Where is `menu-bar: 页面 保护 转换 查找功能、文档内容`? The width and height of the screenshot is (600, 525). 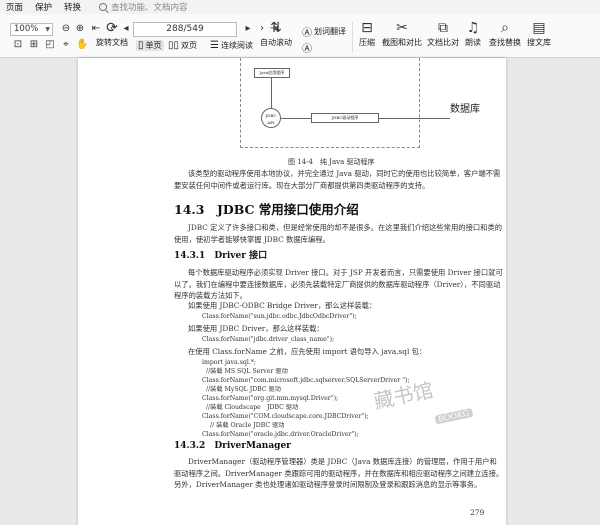
menu-bar: 页面 保护 转换 查找功能、文档内容 is located at coordinates (300, 7).